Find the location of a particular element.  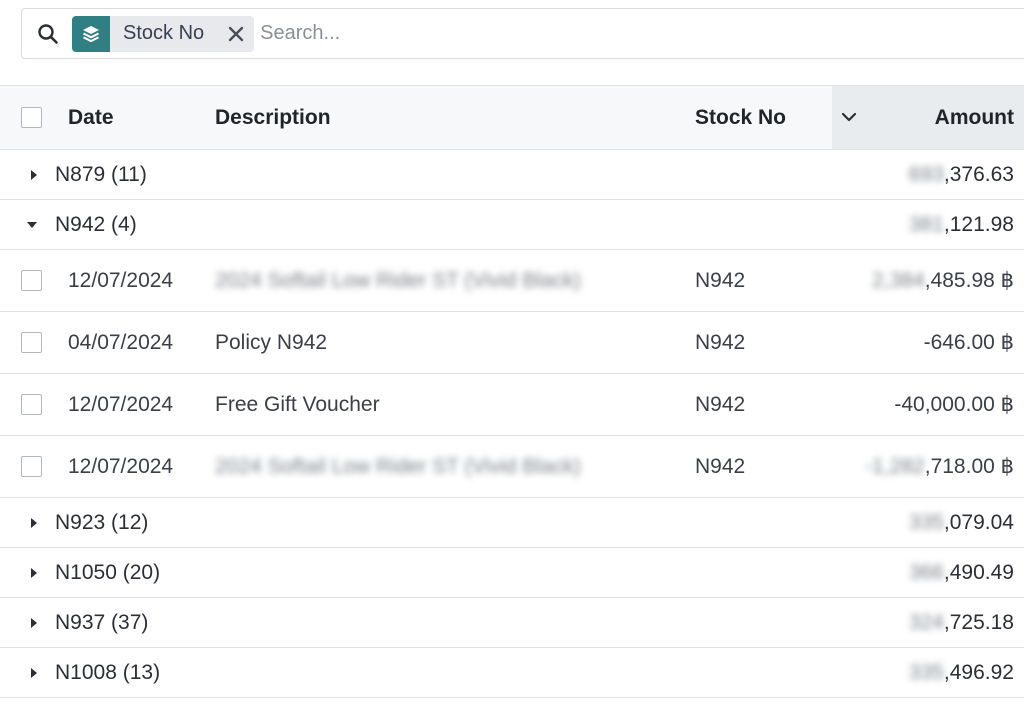

search-facet-stock-no: Stock No is located at coordinates (163, 33).